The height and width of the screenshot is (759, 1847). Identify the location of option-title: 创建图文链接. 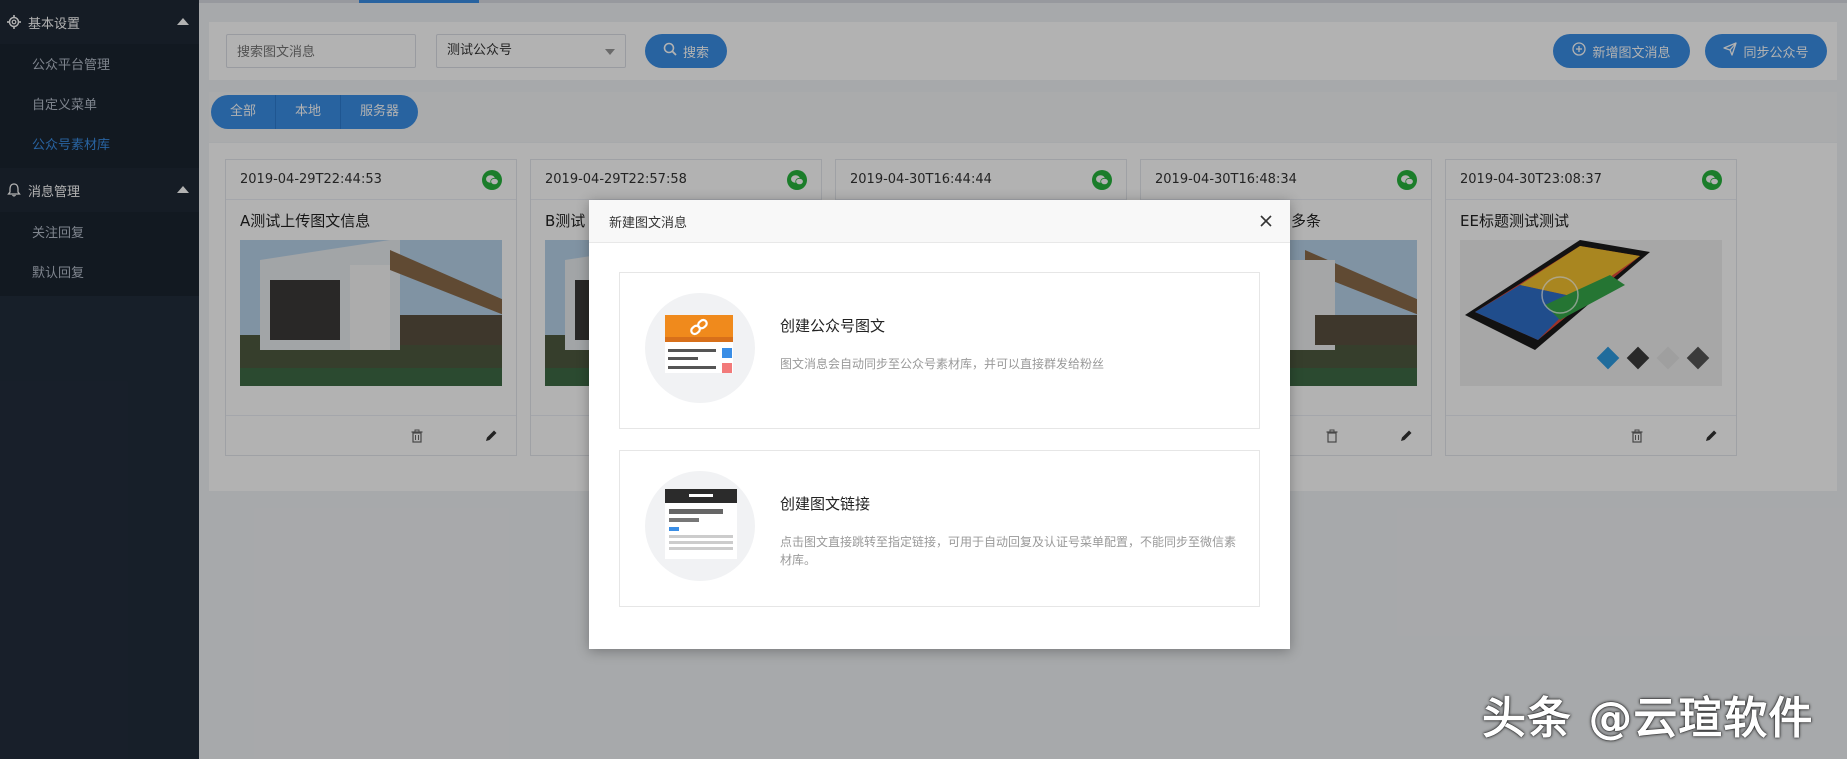
(825, 504).